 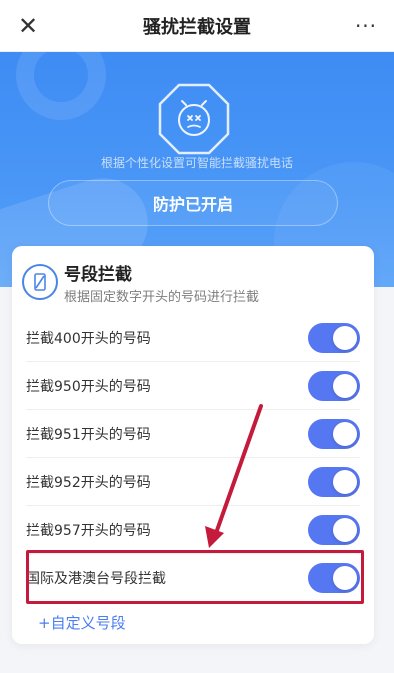 I want to click on rule-label: 拦截400开头的号码, so click(x=88, y=338).